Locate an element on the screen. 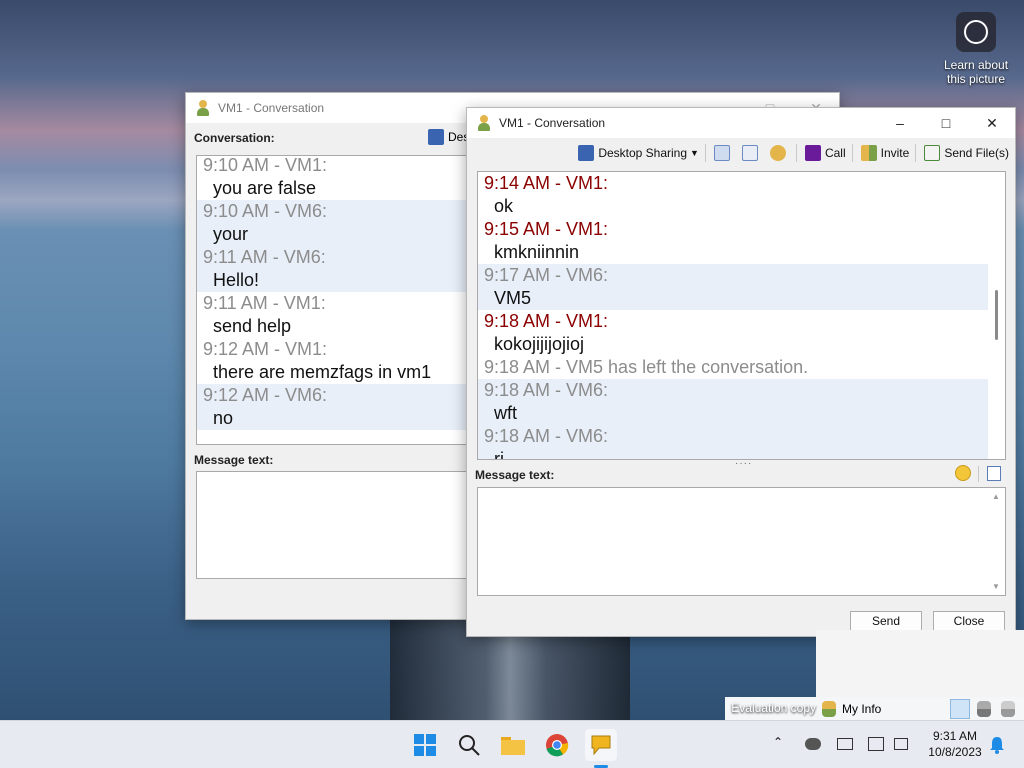 The height and width of the screenshot is (768, 1024). gear-icon is located at coordinates (777, 153).